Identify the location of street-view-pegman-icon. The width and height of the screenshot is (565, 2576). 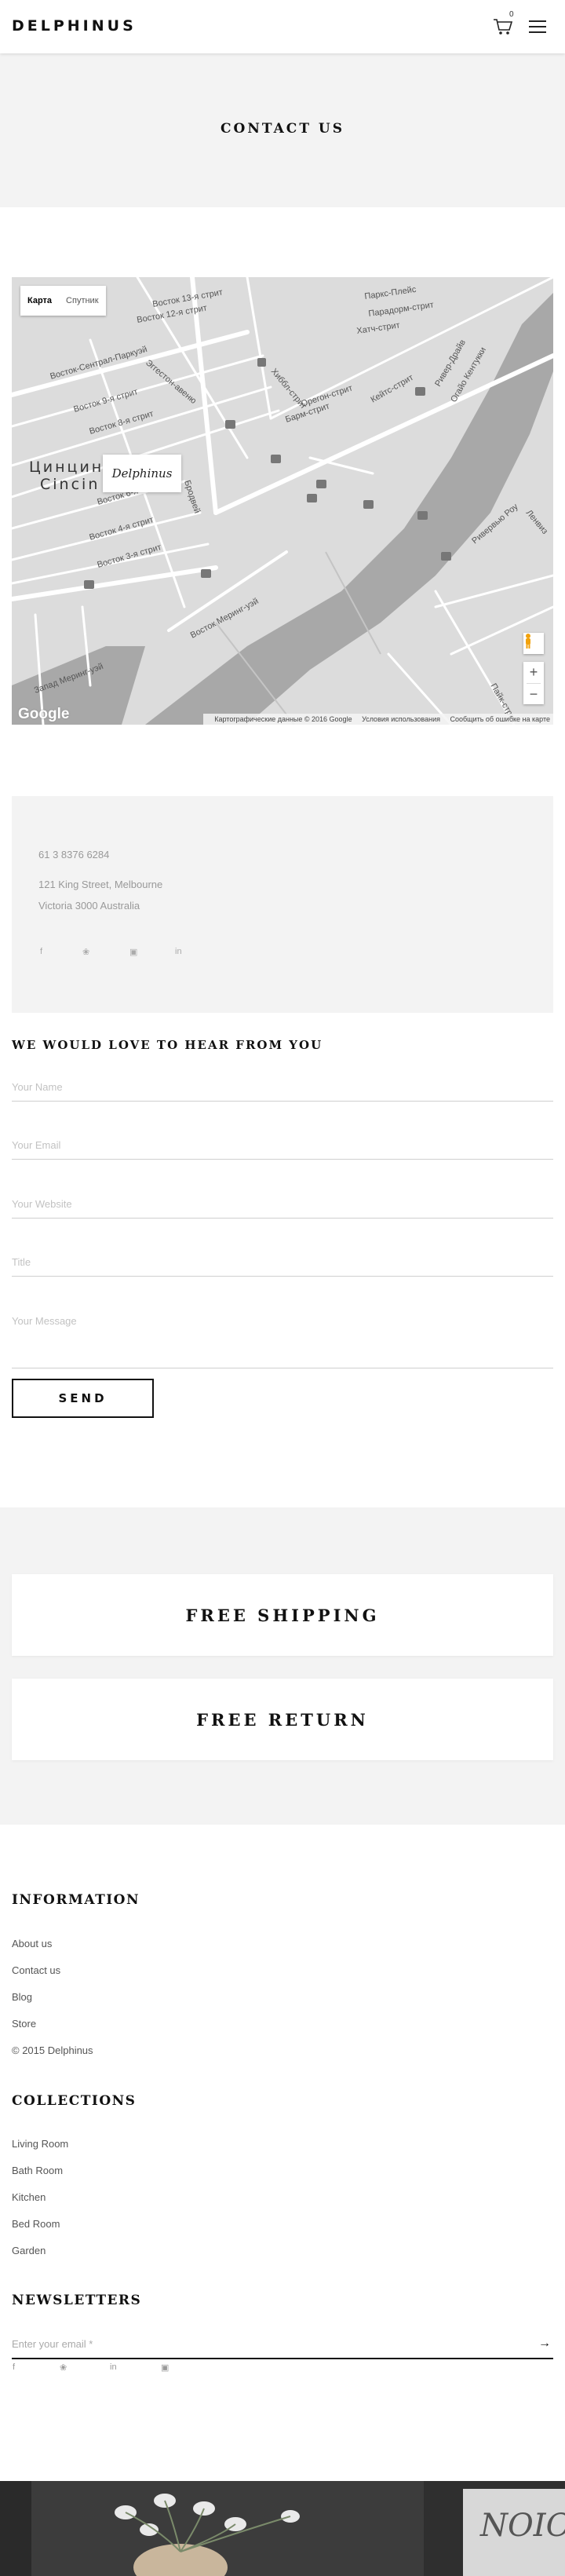
(533, 643).